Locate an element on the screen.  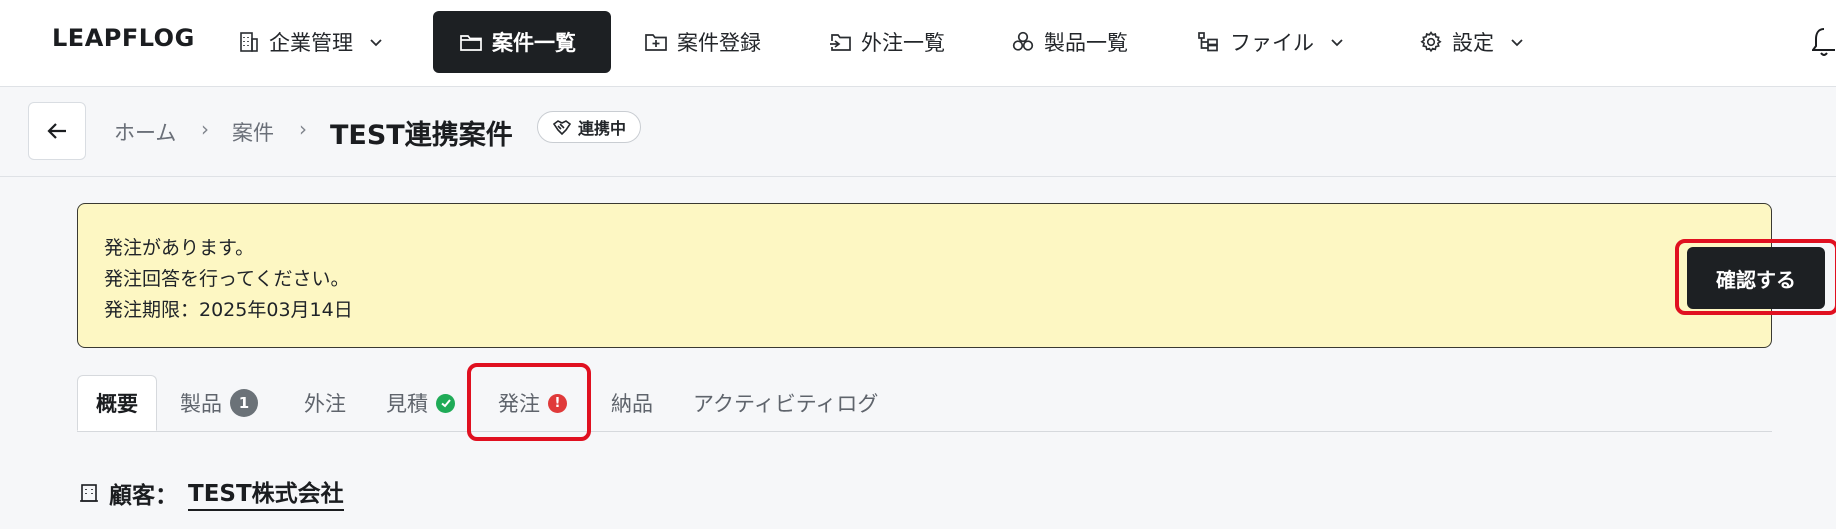
tab-products: 製品 1 is located at coordinates (219, 403).